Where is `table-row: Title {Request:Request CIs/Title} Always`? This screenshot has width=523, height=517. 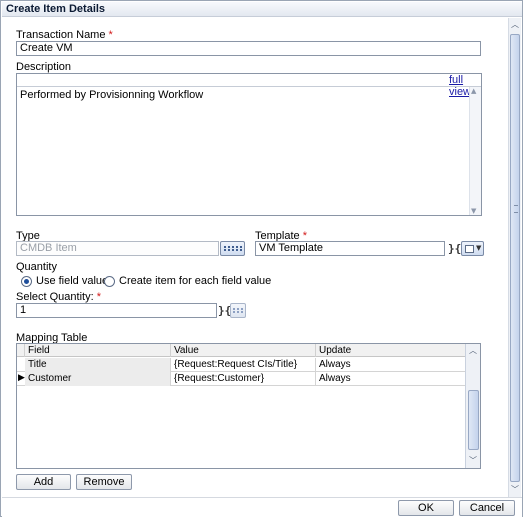
table-row: Title {Request:Request CIs/Title} Always is located at coordinates (241, 365).